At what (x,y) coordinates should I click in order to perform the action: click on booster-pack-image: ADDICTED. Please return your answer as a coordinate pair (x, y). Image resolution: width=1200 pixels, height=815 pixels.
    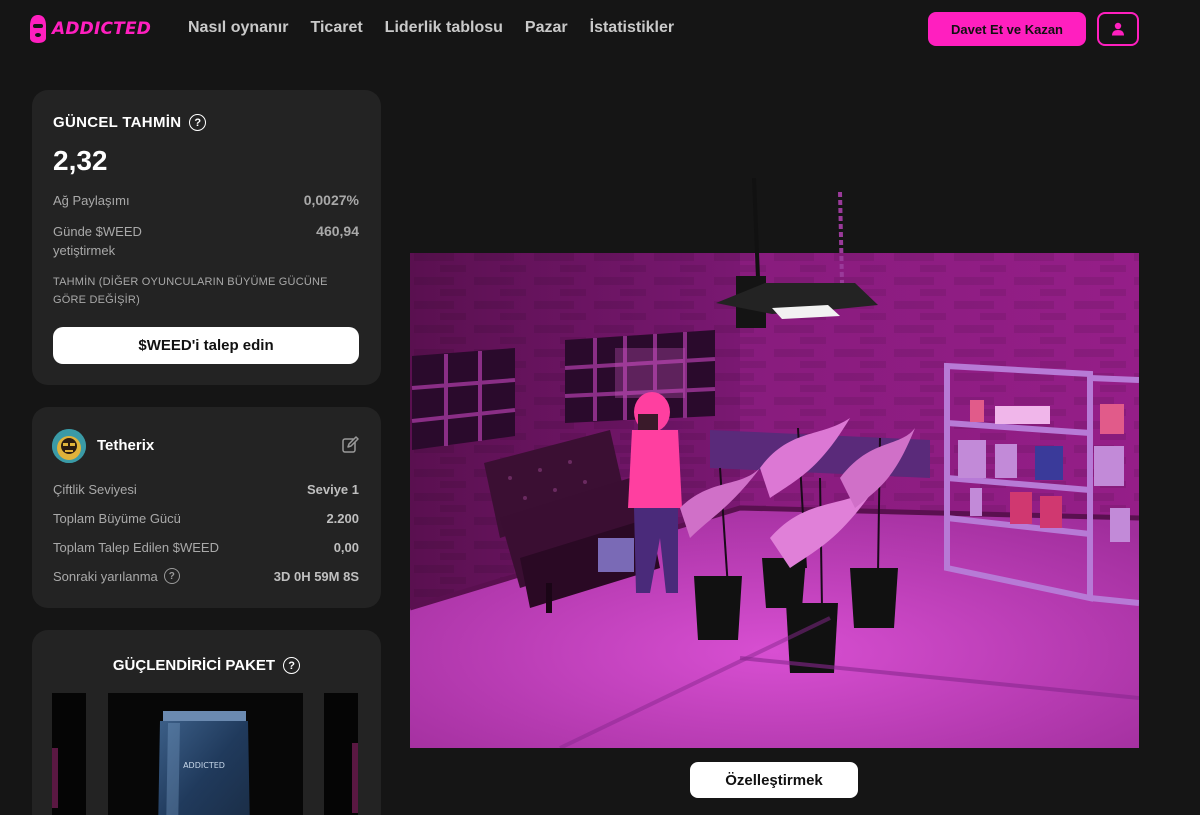
    Looking at the image, I should click on (205, 754).